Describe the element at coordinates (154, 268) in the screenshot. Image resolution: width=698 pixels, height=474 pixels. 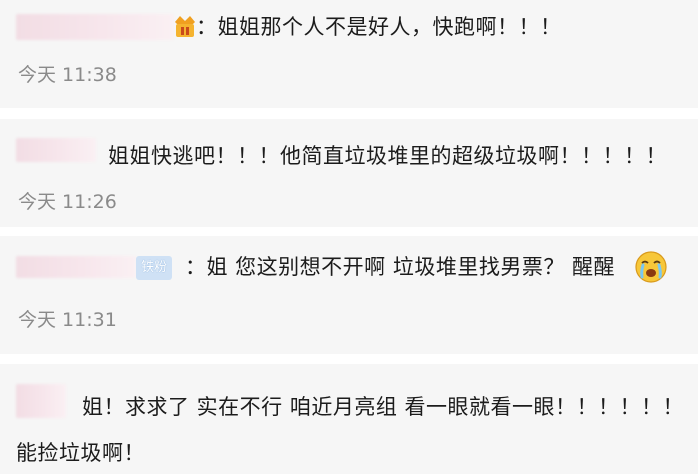
I see `fan-badge: 铁粉` at that location.